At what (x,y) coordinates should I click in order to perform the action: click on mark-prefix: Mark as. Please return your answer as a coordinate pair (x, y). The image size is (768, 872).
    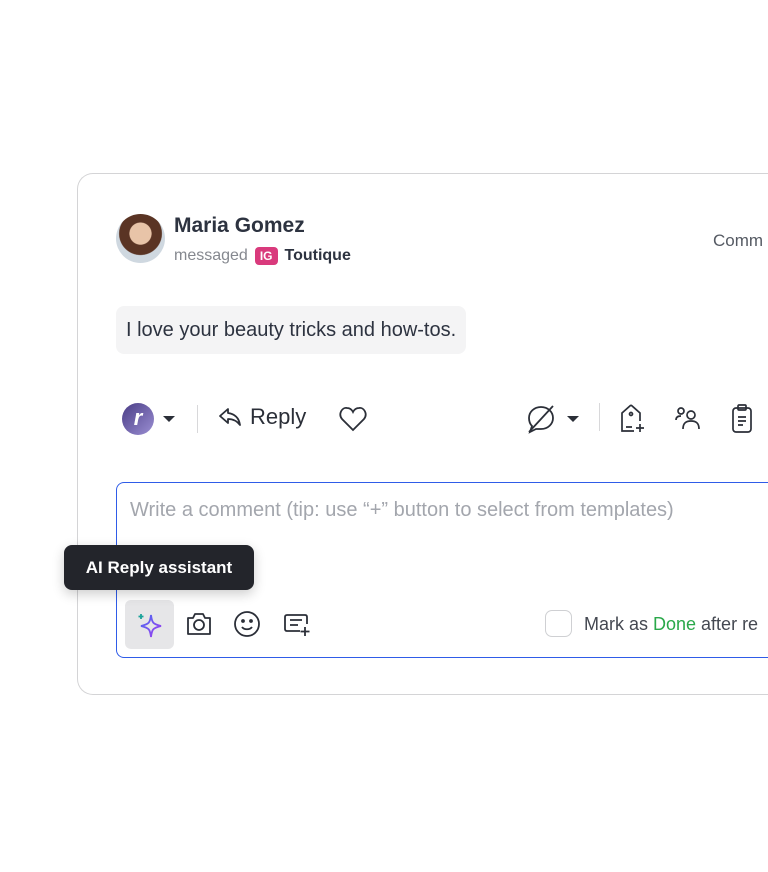
    Looking at the image, I should click on (619, 624).